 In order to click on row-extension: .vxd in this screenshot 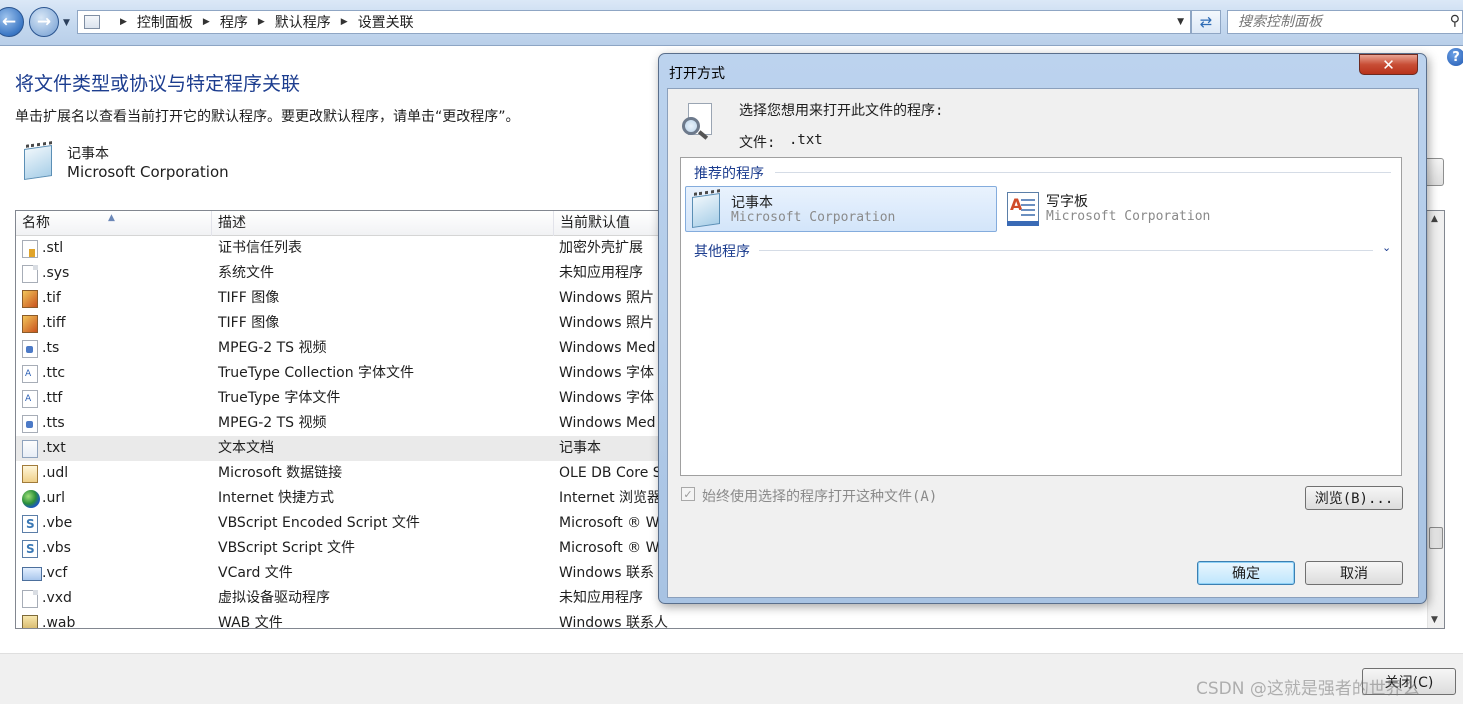, I will do `click(57, 598)`.